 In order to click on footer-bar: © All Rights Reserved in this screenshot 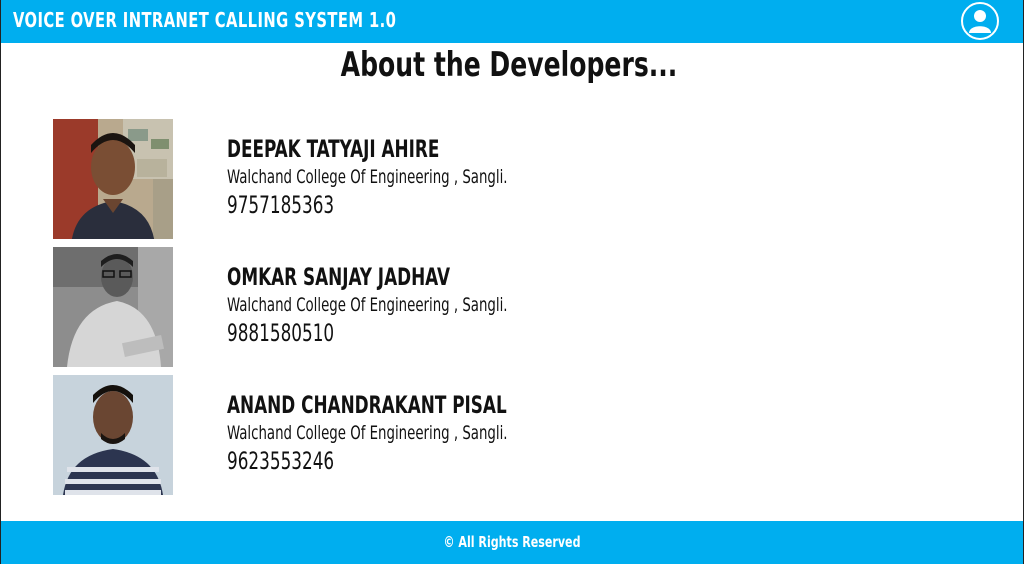, I will do `click(512, 542)`.